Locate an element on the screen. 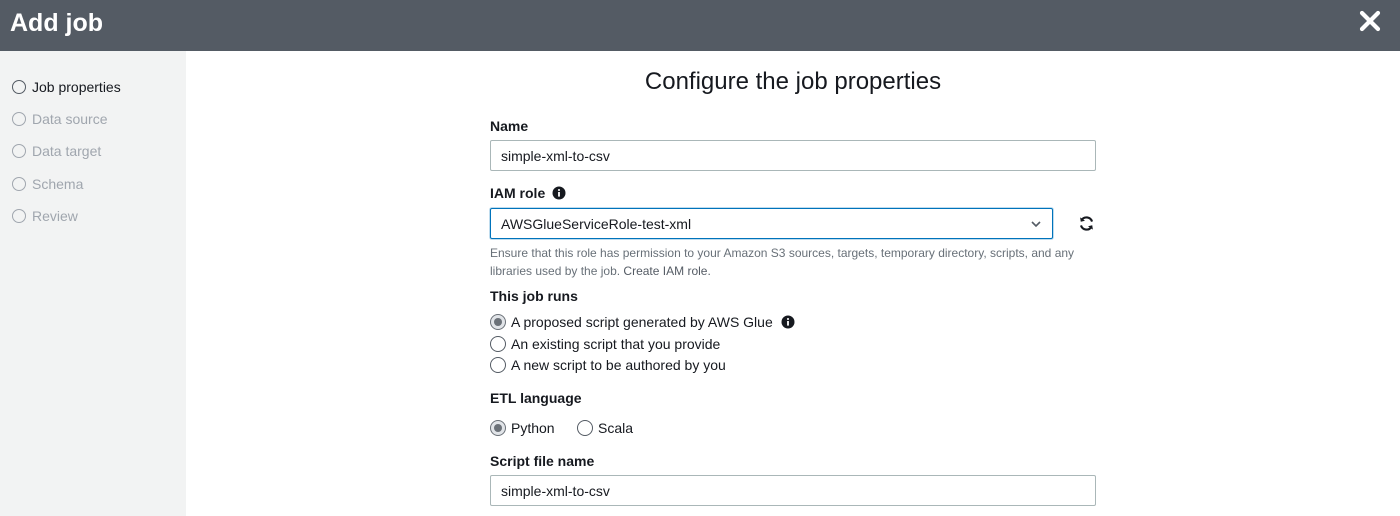  etl-language-option-scala: Scala is located at coordinates (605, 428).